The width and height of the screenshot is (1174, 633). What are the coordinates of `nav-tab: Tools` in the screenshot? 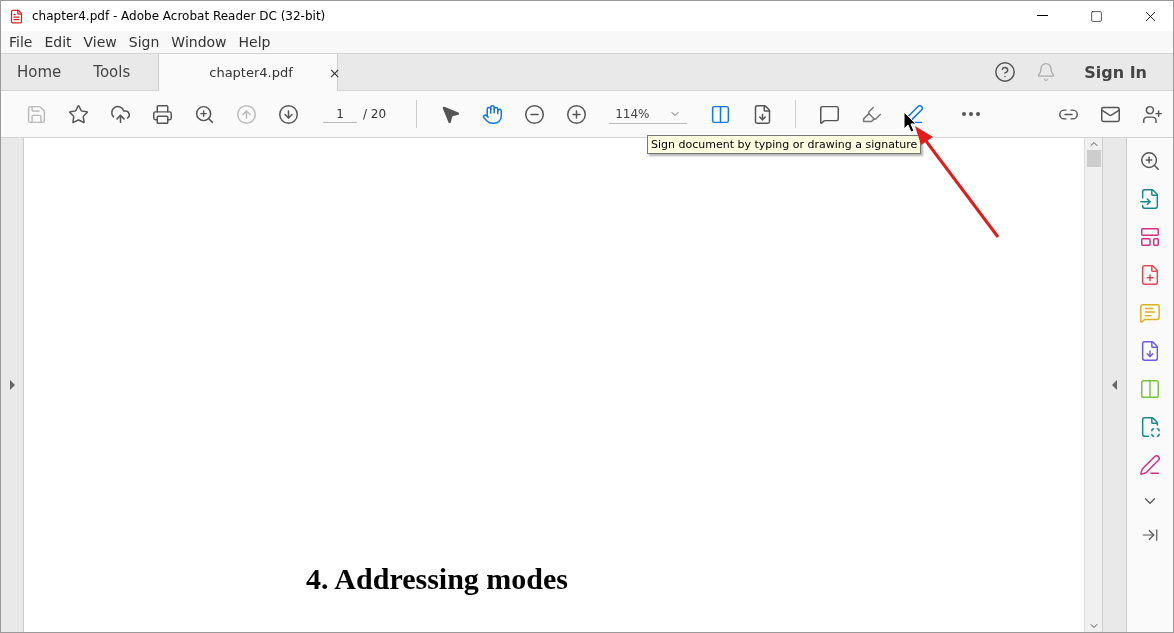 It's located at (112, 72).